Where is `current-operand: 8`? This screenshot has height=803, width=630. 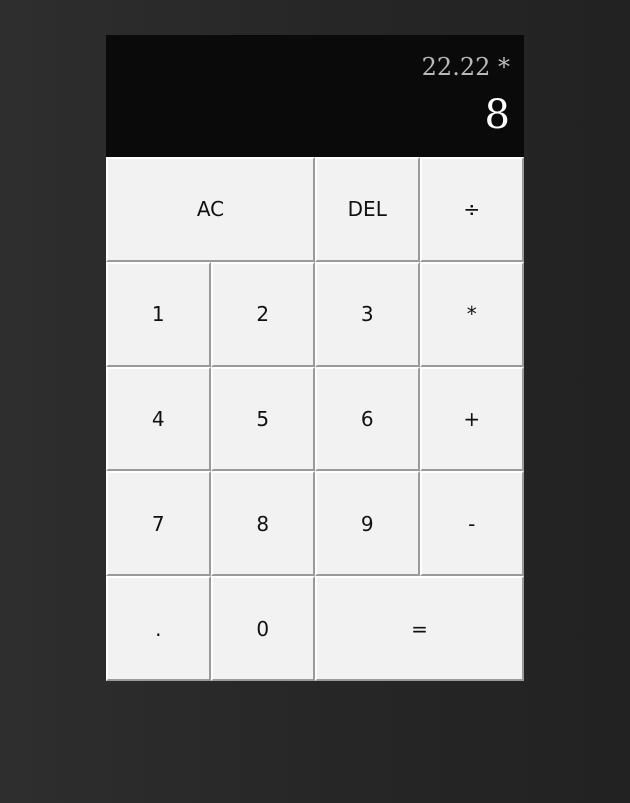 current-operand: 8 is located at coordinates (497, 115).